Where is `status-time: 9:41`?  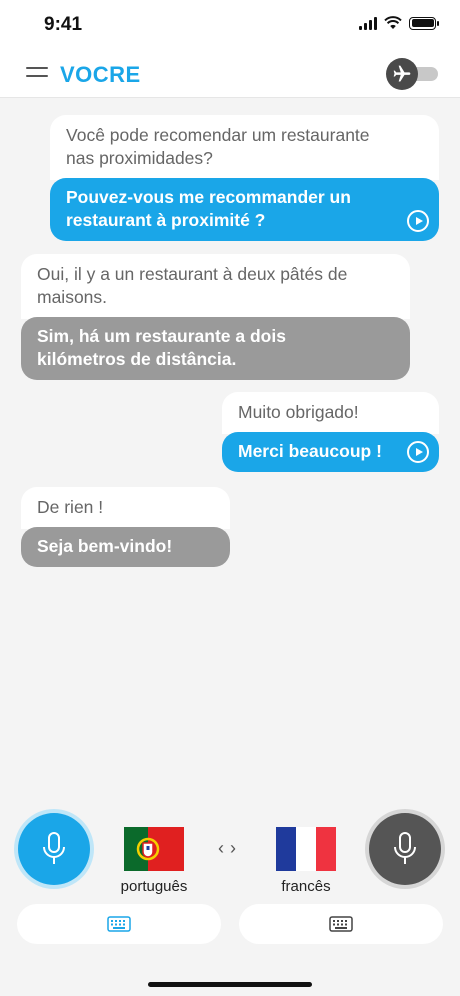 status-time: 9:41 is located at coordinates (63, 24).